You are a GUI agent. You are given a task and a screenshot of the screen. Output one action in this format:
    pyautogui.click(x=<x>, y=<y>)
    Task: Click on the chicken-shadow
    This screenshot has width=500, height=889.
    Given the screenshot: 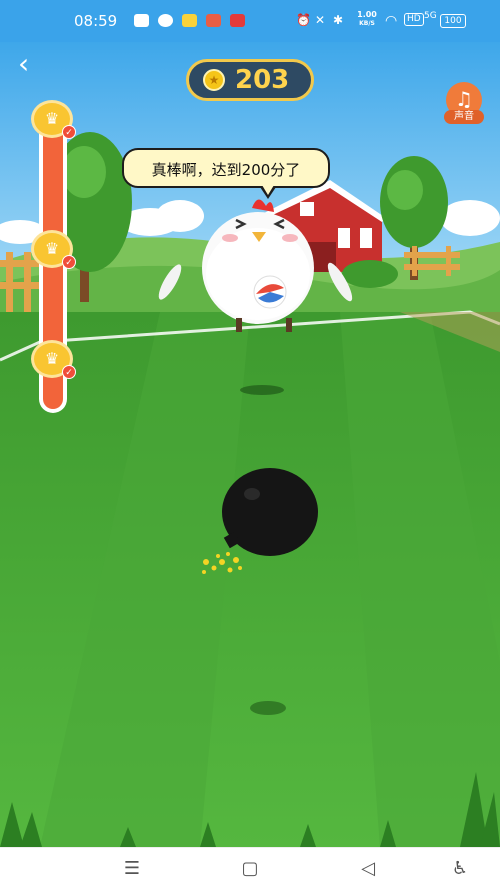 What is the action you would take?
    pyautogui.click(x=262, y=390)
    